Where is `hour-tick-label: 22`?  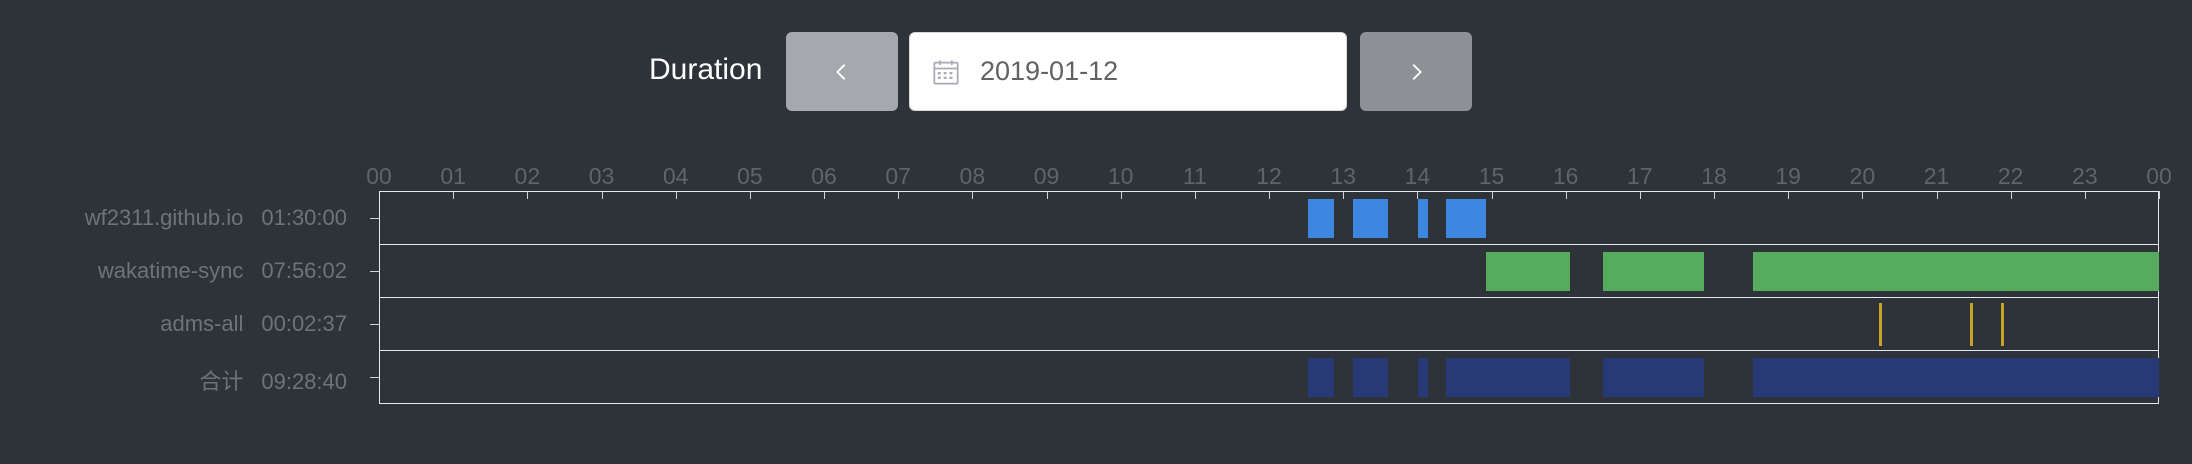
hour-tick-label: 22 is located at coordinates (2010, 176).